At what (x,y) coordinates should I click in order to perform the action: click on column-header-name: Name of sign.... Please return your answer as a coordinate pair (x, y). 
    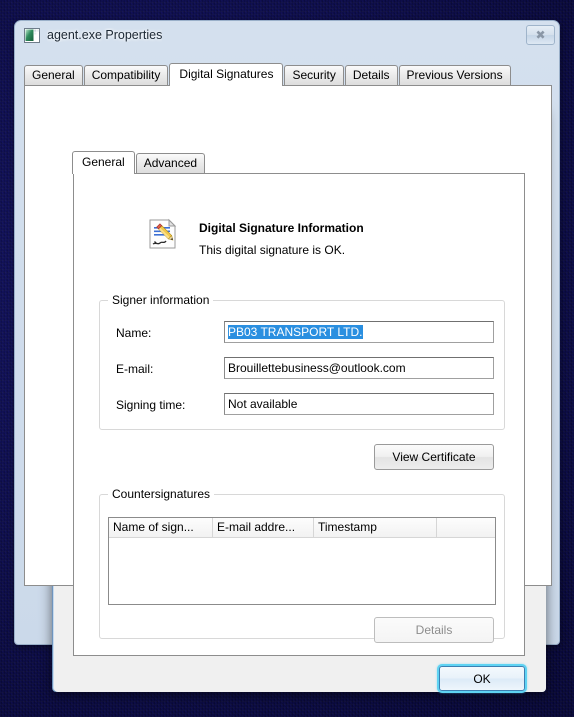
    Looking at the image, I should click on (161, 527).